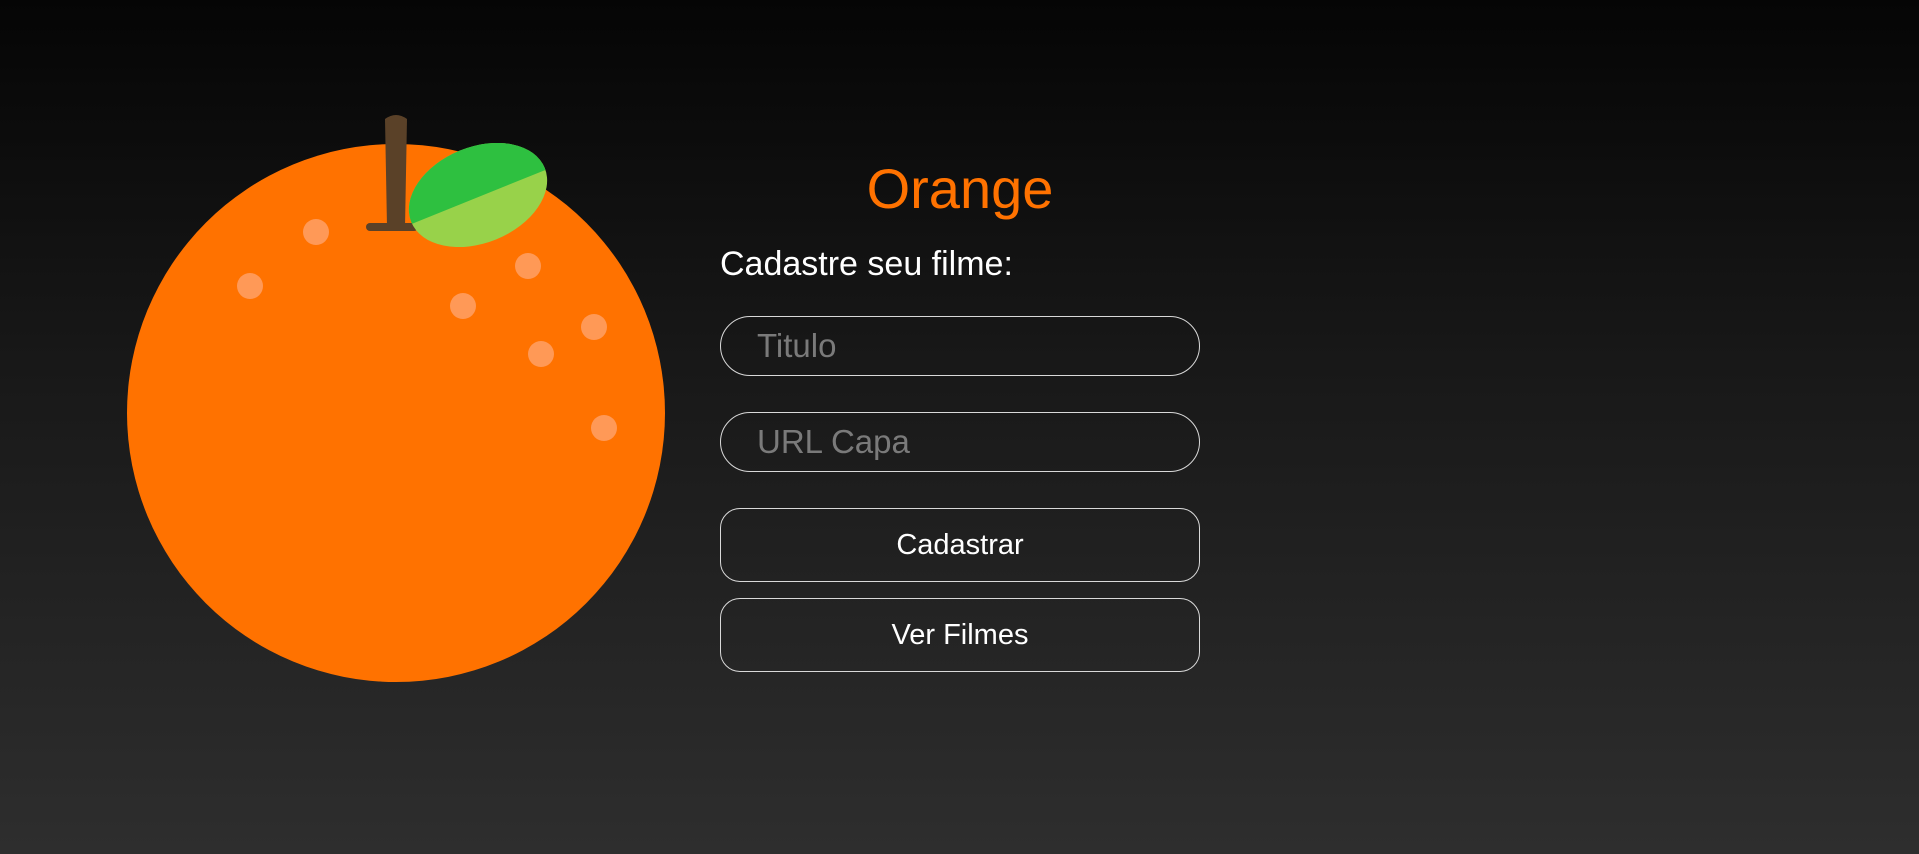 Image resolution: width=1919 pixels, height=854 pixels. Describe the element at coordinates (960, 346) in the screenshot. I see `title-input` at that location.